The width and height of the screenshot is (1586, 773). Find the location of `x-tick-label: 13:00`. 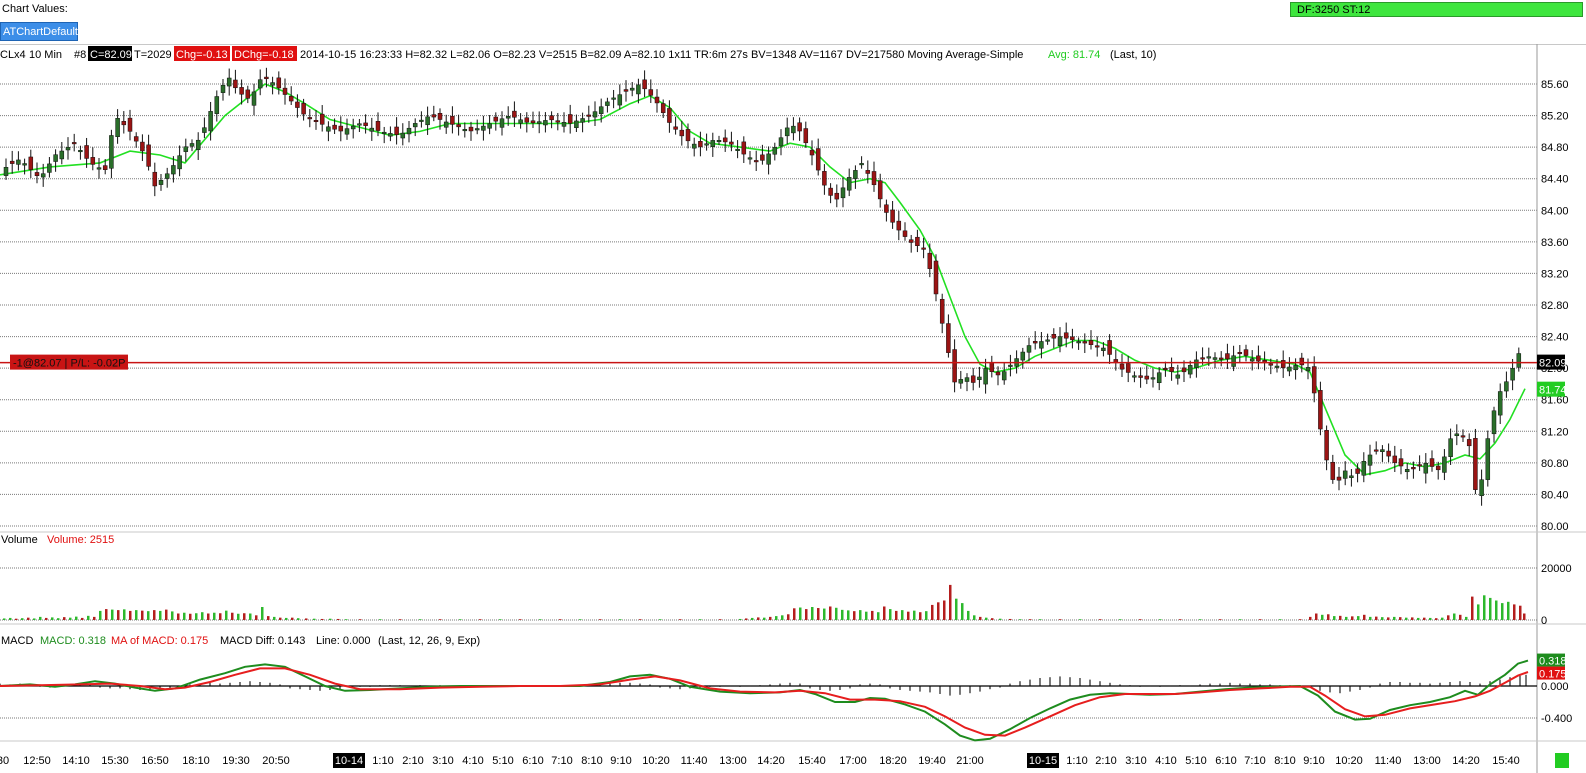

x-tick-label: 13:00 is located at coordinates (733, 761).